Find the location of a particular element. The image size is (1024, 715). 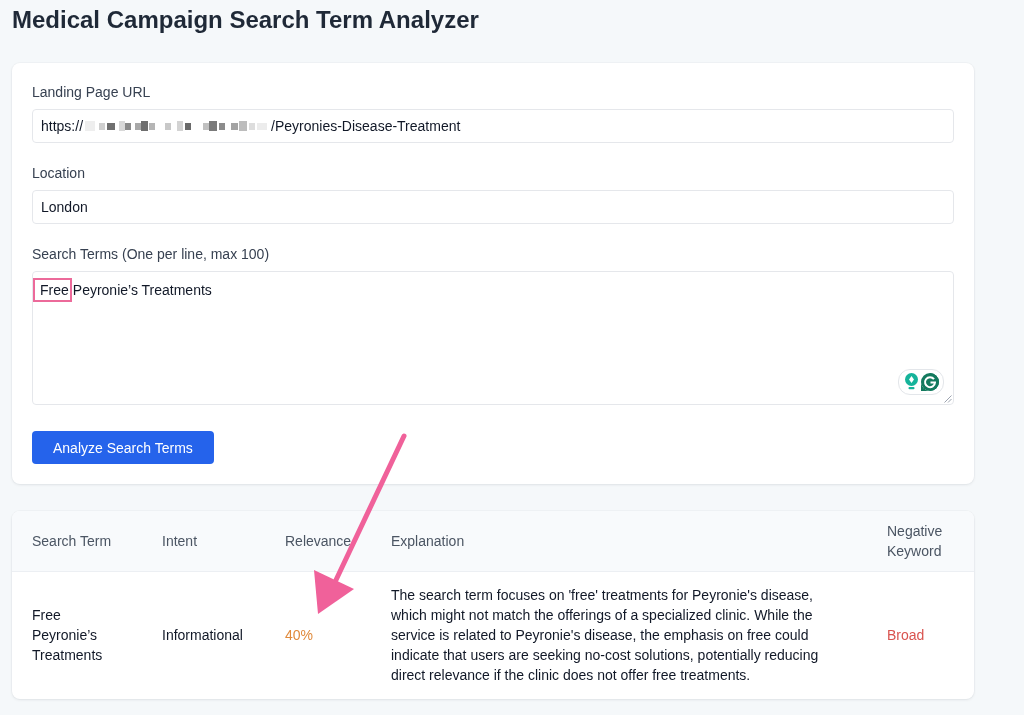

url-field: https:// /Peyronies-Disease-Treatment is located at coordinates (493, 126).